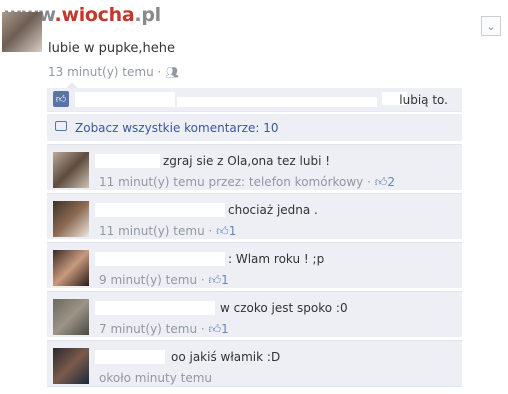  What do you see at coordinates (284, 308) in the screenshot?
I see `comment-text: w czoko jest spoko :0` at bounding box center [284, 308].